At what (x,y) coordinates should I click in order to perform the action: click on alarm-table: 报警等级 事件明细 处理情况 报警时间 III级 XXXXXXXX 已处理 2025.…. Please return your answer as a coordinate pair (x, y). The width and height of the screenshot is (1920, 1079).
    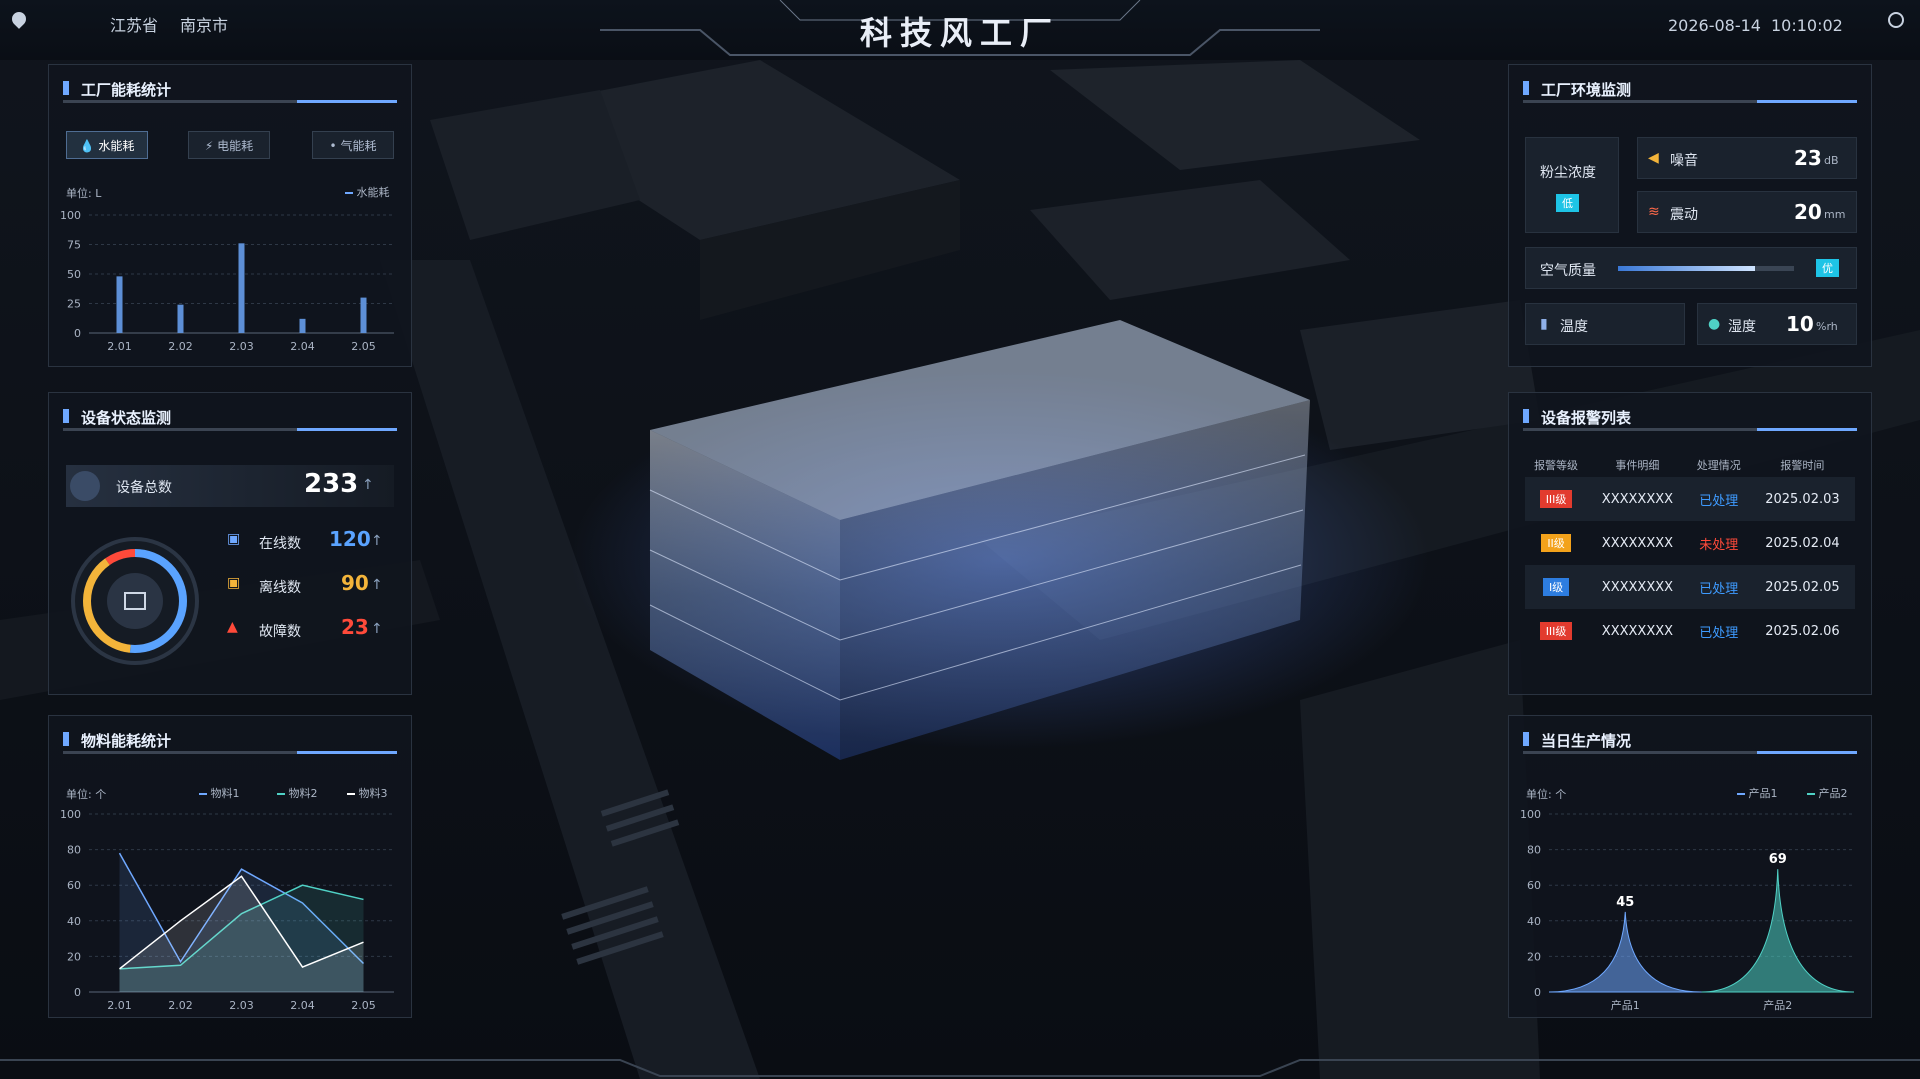
    Looking at the image, I should click on (1690, 553).